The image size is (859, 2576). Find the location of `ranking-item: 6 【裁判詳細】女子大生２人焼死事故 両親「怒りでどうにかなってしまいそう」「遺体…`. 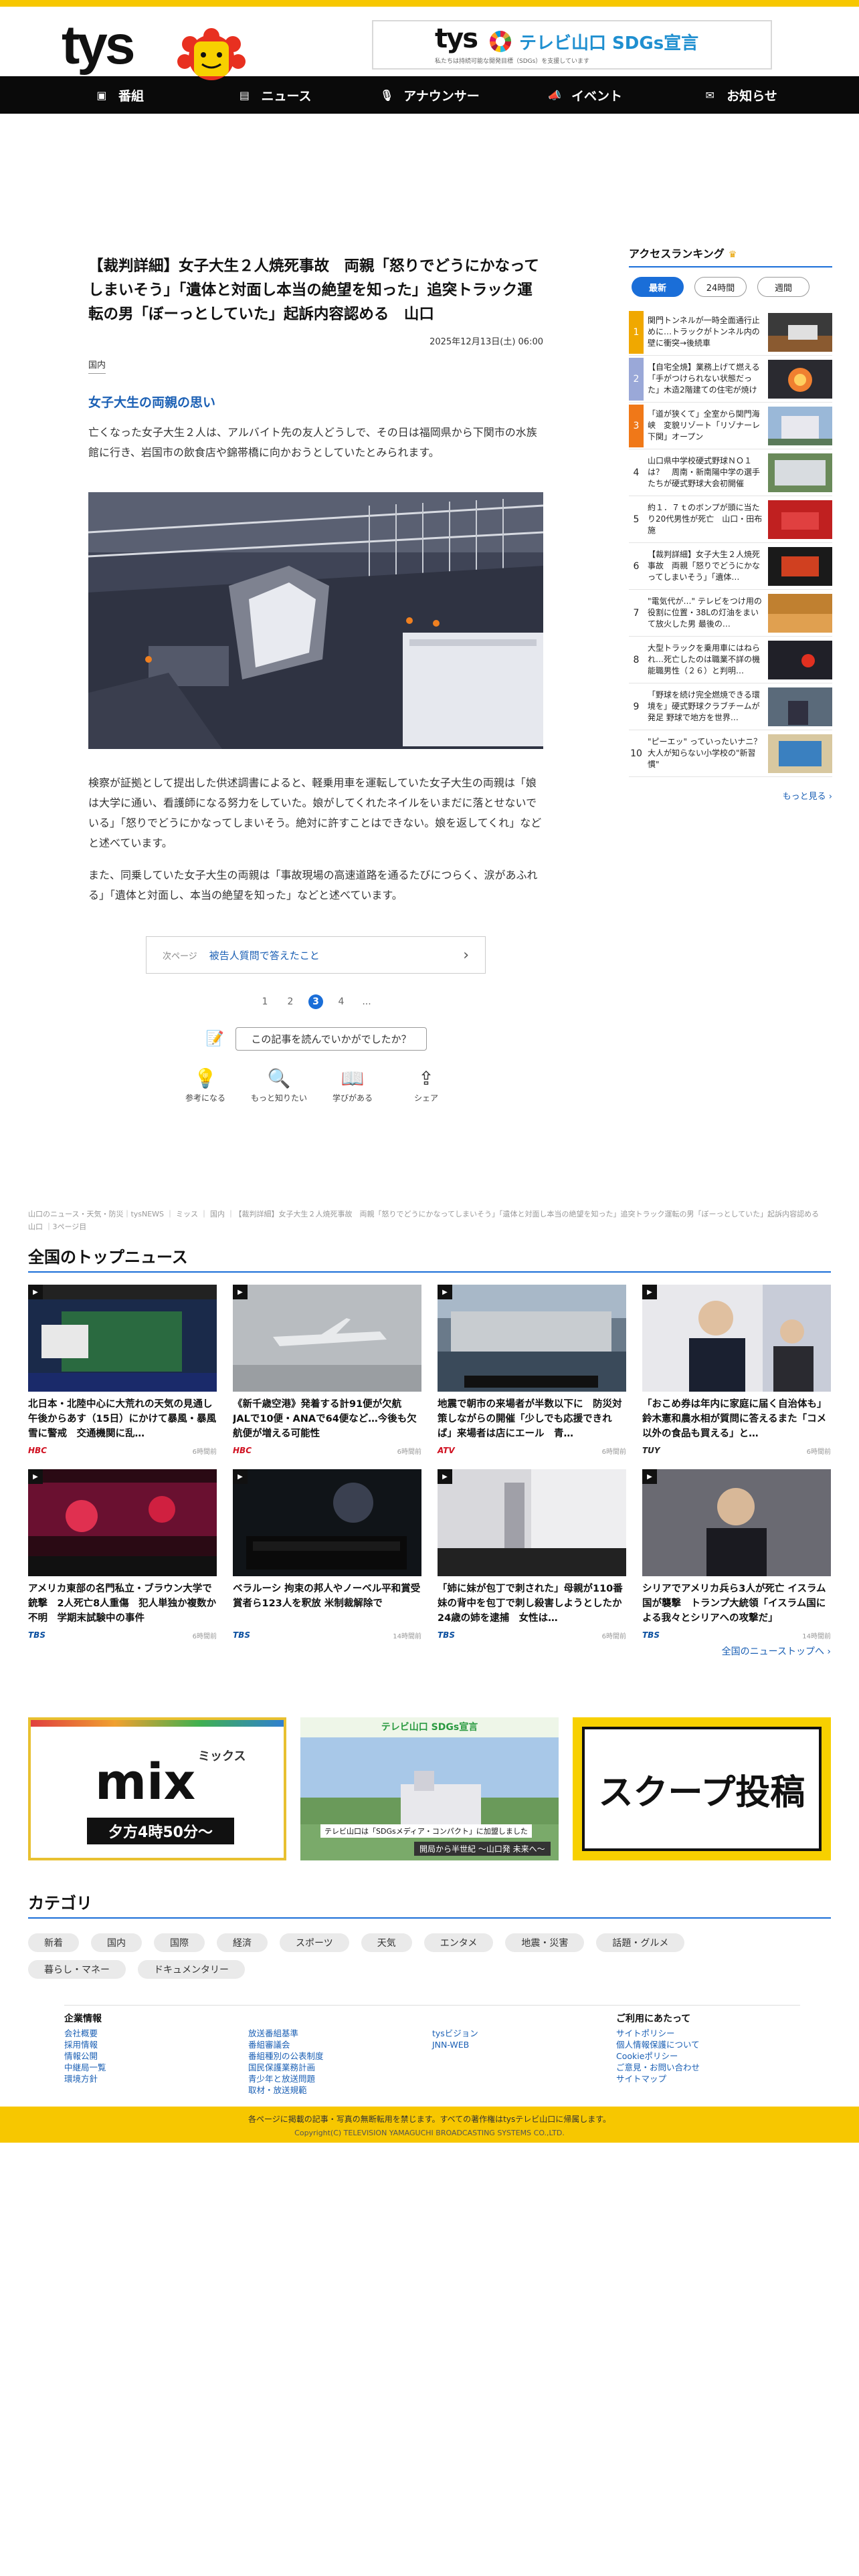

ranking-item: 6 【裁判詳細】女子大生２人焼死事故 両親「怒りでどうにかなってしまいそう」「遺体… is located at coordinates (730, 566).